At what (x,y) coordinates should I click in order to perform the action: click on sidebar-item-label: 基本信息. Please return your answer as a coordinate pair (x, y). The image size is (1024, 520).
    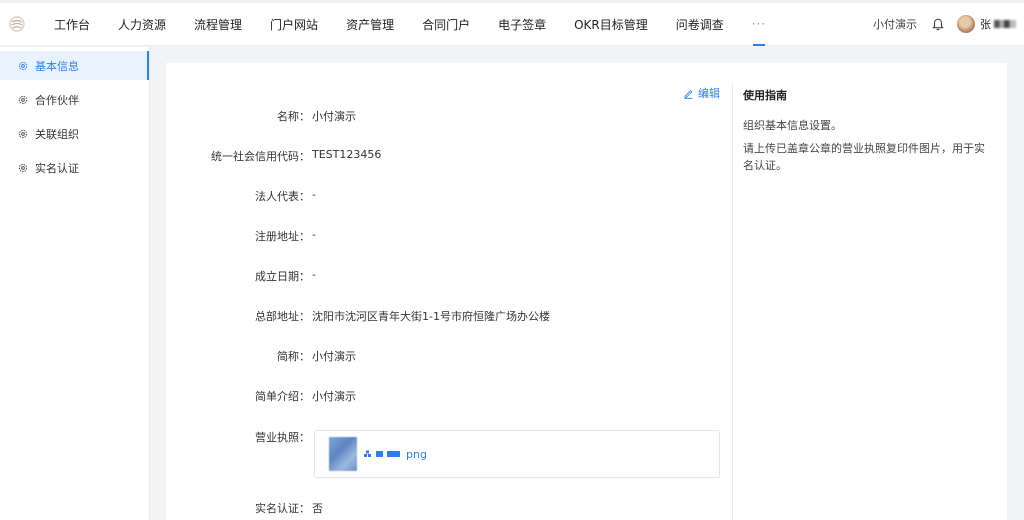
    Looking at the image, I should click on (57, 66).